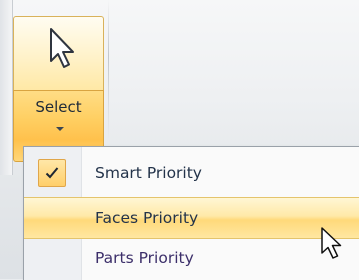 The width and height of the screenshot is (359, 280). What do you see at coordinates (6, 87) in the screenshot?
I see `ribbon-left-edge` at bounding box center [6, 87].